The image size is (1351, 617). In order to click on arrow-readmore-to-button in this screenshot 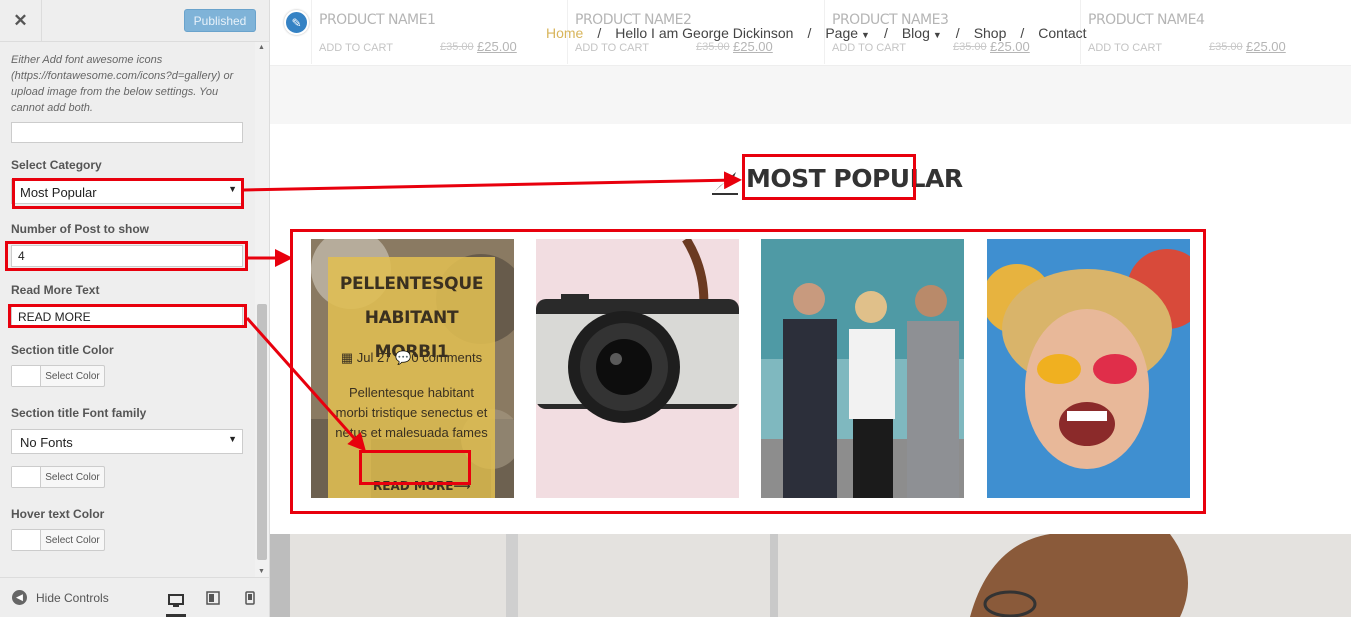, I will do `click(305, 384)`.